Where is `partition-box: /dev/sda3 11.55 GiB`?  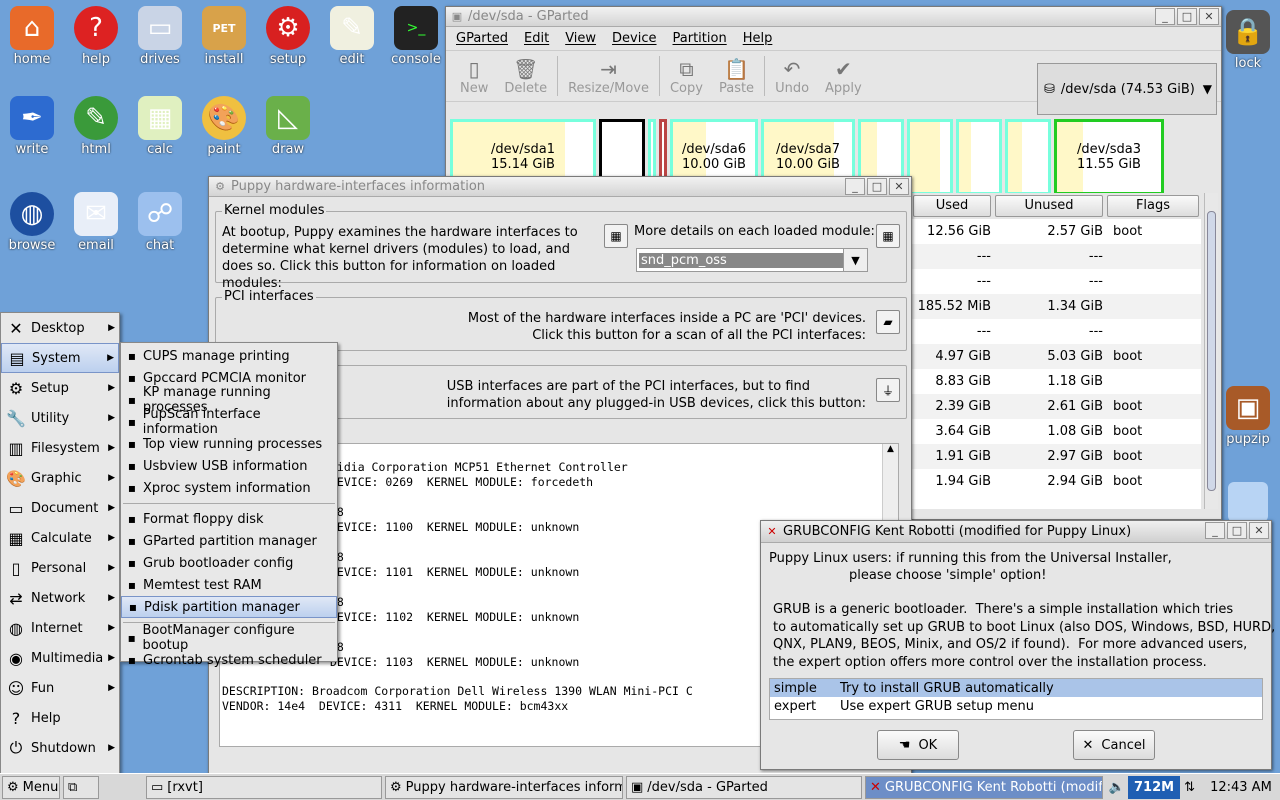 partition-box: /dev/sda3 11.55 GiB is located at coordinates (1109, 157).